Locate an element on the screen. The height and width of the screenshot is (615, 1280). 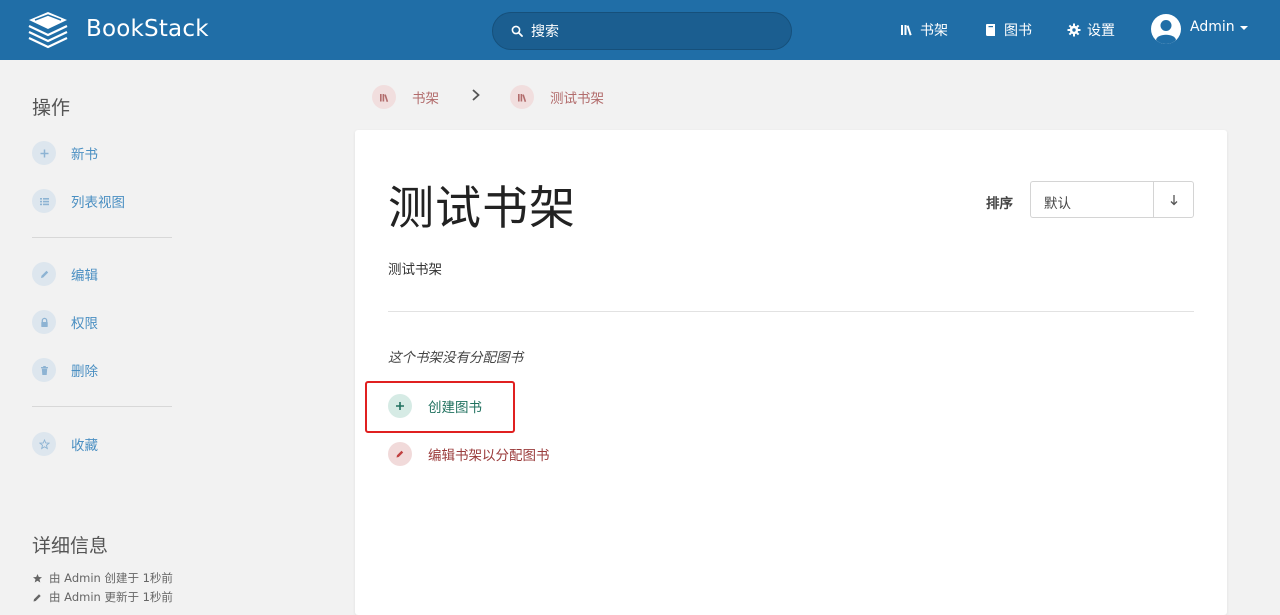
user-icon is located at coordinates (1166, 32).